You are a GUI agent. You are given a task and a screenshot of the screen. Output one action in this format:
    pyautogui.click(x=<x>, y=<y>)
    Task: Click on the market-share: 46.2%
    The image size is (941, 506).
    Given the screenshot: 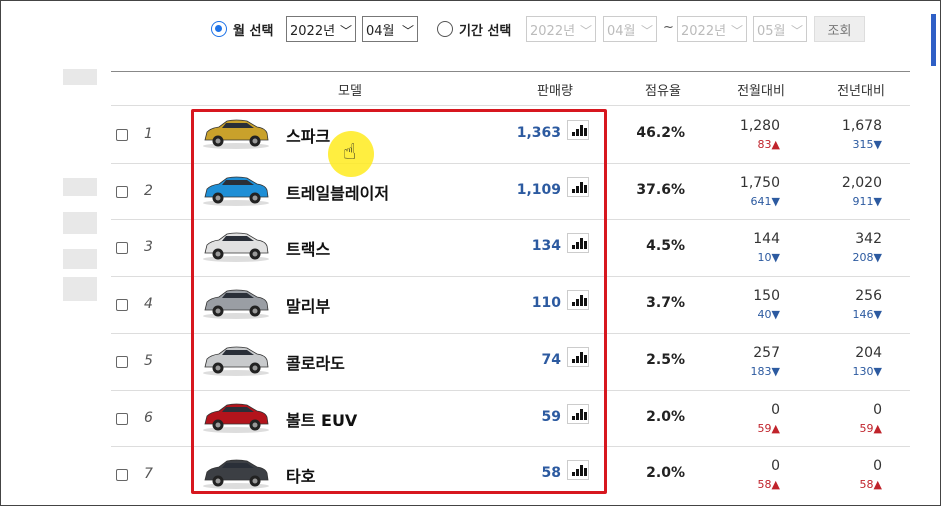 What is the action you would take?
    pyautogui.click(x=660, y=133)
    